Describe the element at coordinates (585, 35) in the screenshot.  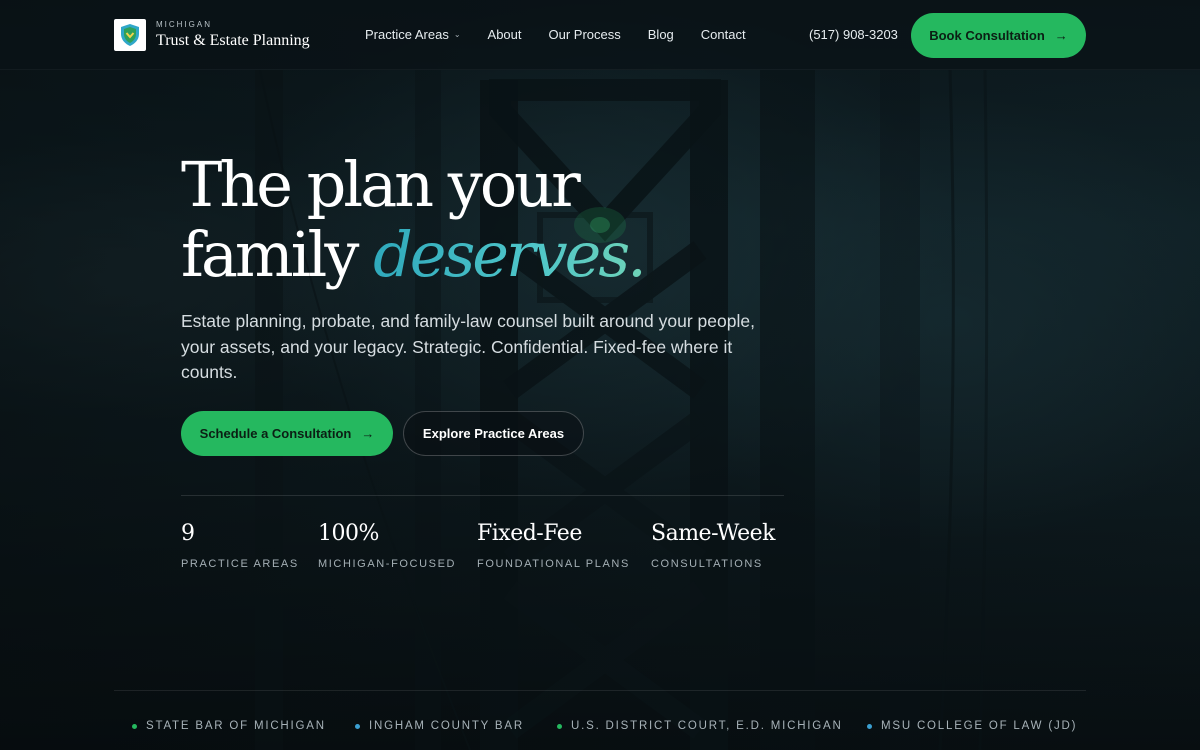
I see `nav-our-process: Our Process` at that location.